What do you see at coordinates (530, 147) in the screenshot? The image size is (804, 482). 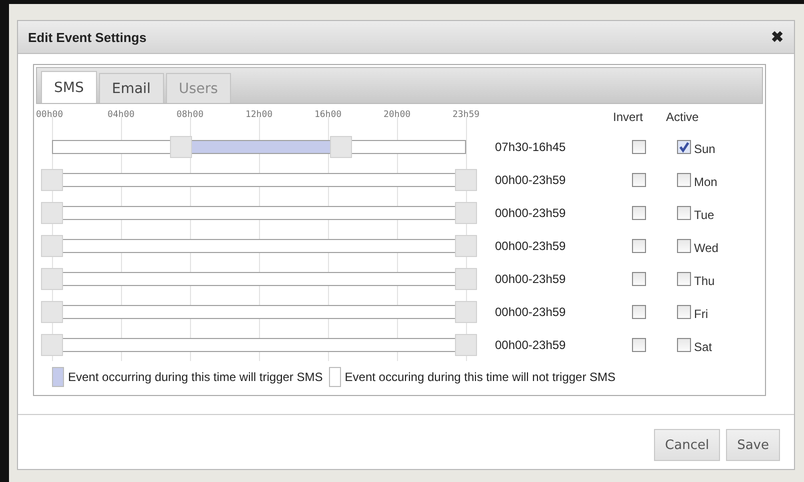 I see `time-range-text: 07h30-16h45` at bounding box center [530, 147].